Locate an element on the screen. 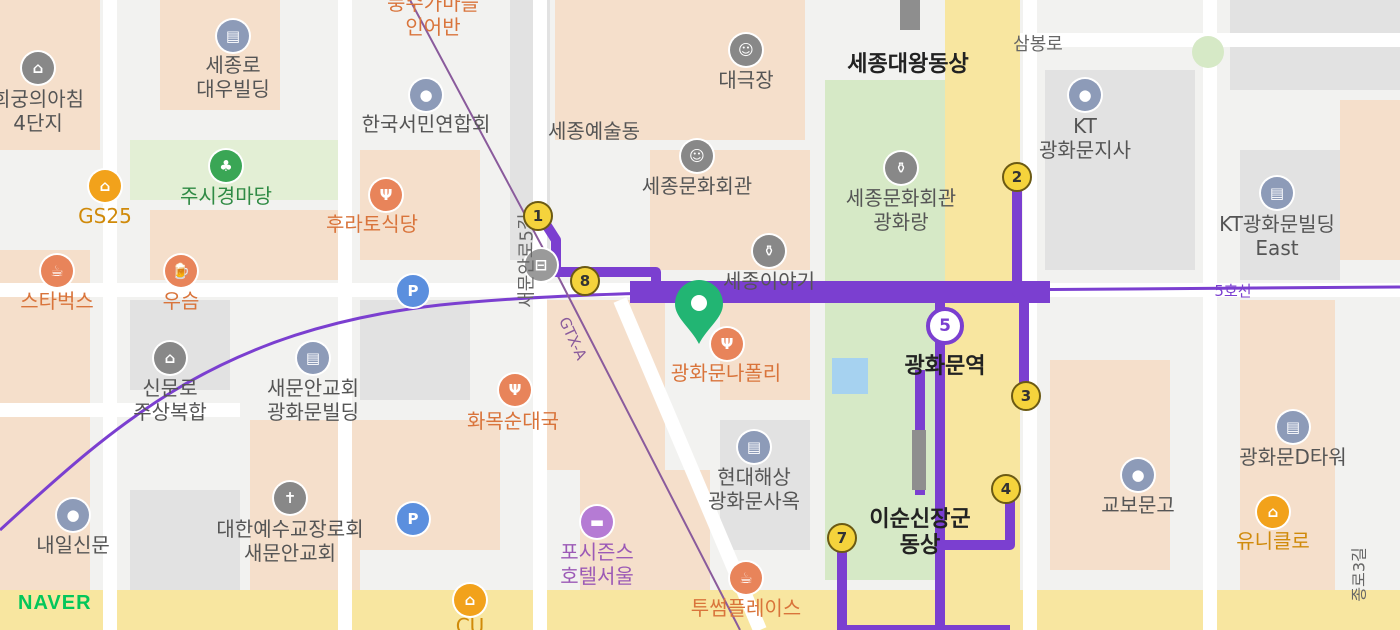 This screenshot has height=630, width=1400. naver-logo: NAVER is located at coordinates (55, 603).